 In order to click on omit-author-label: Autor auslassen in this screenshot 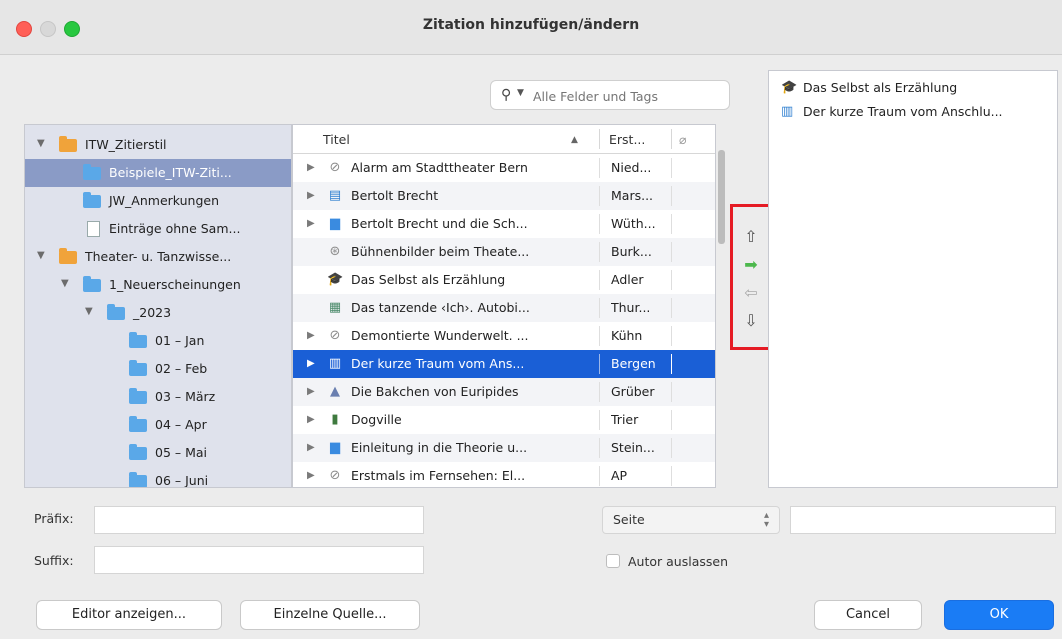, I will do `click(678, 561)`.